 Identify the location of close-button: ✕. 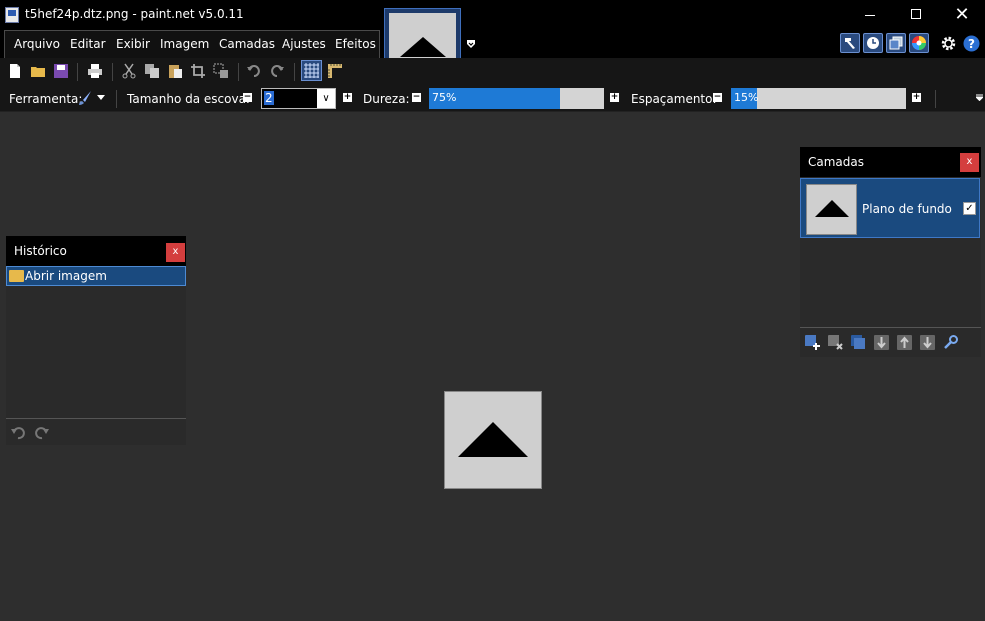
(962, 15).